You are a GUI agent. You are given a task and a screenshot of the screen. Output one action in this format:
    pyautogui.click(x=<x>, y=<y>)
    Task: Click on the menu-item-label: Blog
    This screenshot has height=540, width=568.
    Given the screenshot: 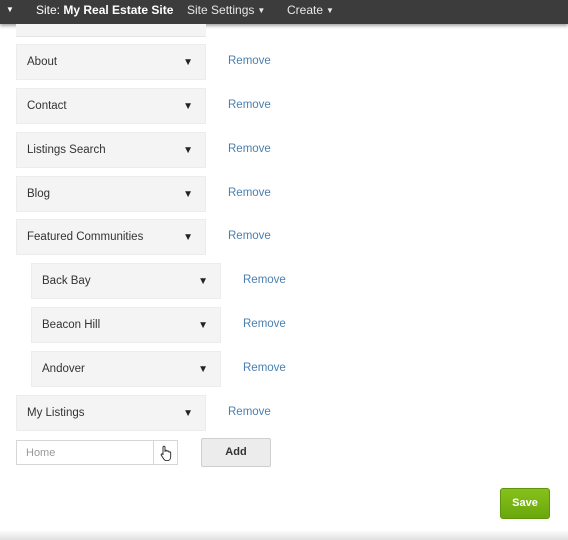 What is the action you would take?
    pyautogui.click(x=39, y=194)
    